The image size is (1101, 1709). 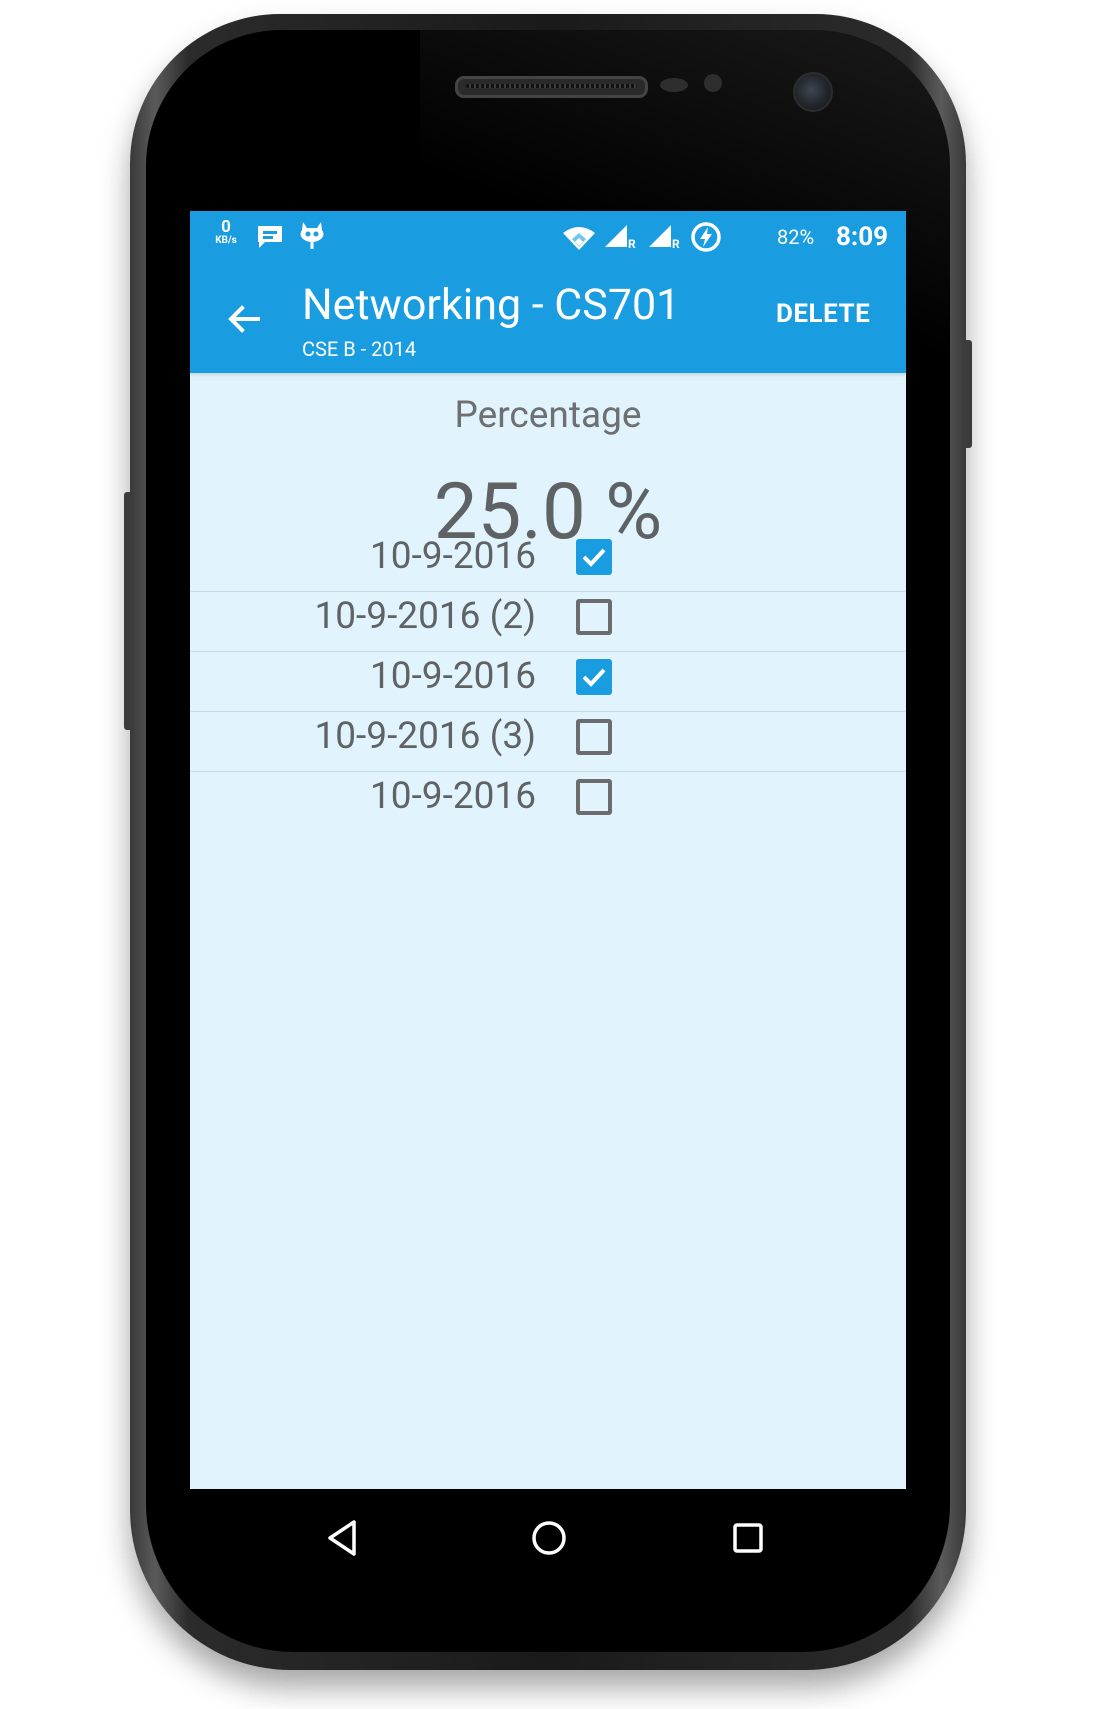 What do you see at coordinates (244, 319) in the screenshot?
I see `back-arrow-icon` at bounding box center [244, 319].